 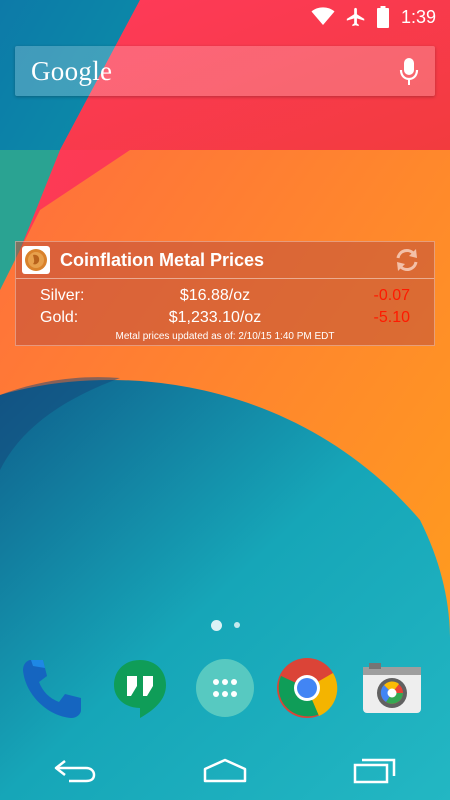 I want to click on widget-title: Coinflation Metal Prices, so click(x=162, y=259).